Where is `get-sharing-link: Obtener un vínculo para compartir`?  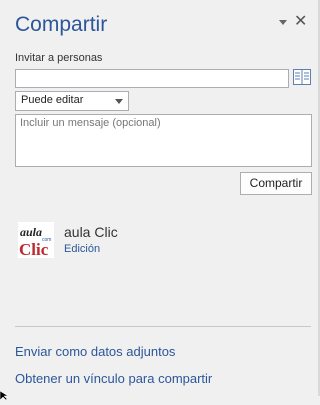
get-sharing-link: Obtener un vínculo para compartir is located at coordinates (113, 378).